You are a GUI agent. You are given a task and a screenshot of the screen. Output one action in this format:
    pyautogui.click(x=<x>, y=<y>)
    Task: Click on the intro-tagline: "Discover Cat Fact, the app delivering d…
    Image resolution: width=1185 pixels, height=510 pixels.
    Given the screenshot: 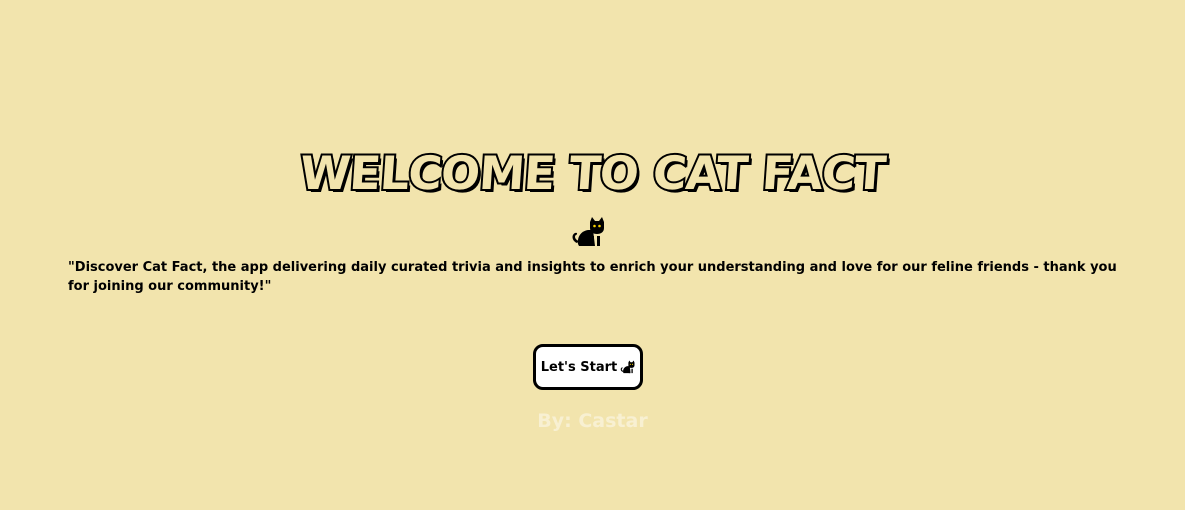 What is the action you would take?
    pyautogui.click(x=592, y=277)
    